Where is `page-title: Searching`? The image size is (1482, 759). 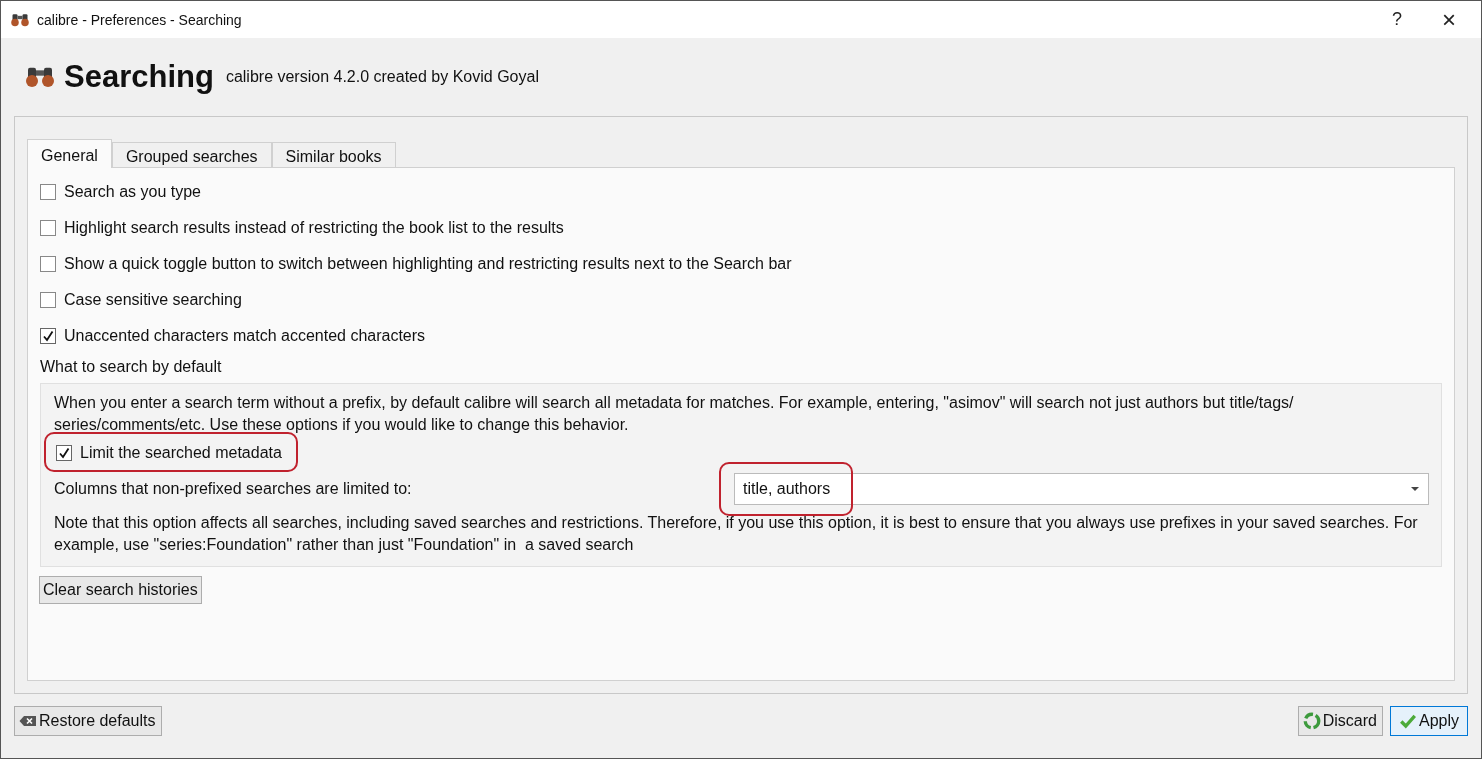 page-title: Searching is located at coordinates (139, 77).